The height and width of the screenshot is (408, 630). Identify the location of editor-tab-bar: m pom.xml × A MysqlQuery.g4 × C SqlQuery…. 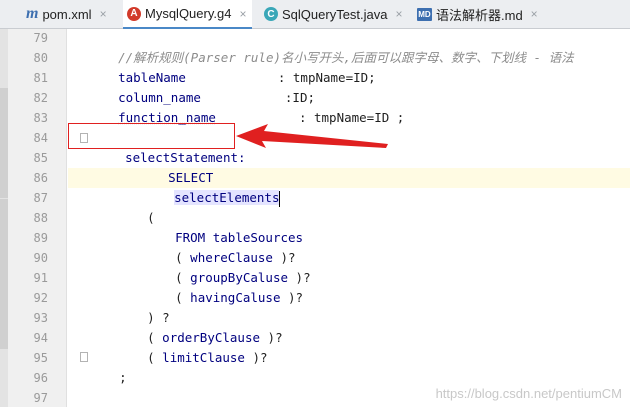
(315, 14).